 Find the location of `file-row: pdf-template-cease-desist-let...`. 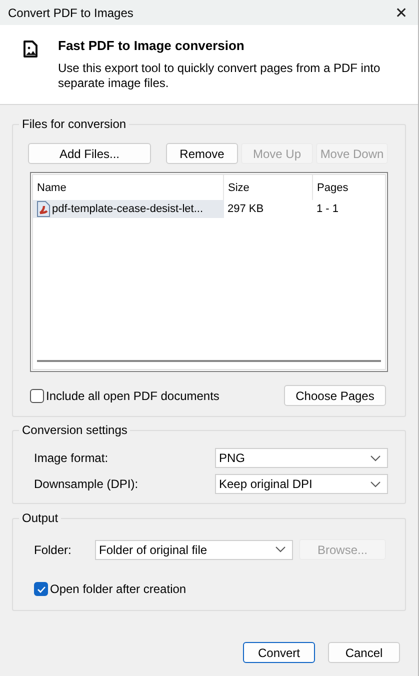

file-row: pdf-template-cease-desist-let... is located at coordinates (128, 209).